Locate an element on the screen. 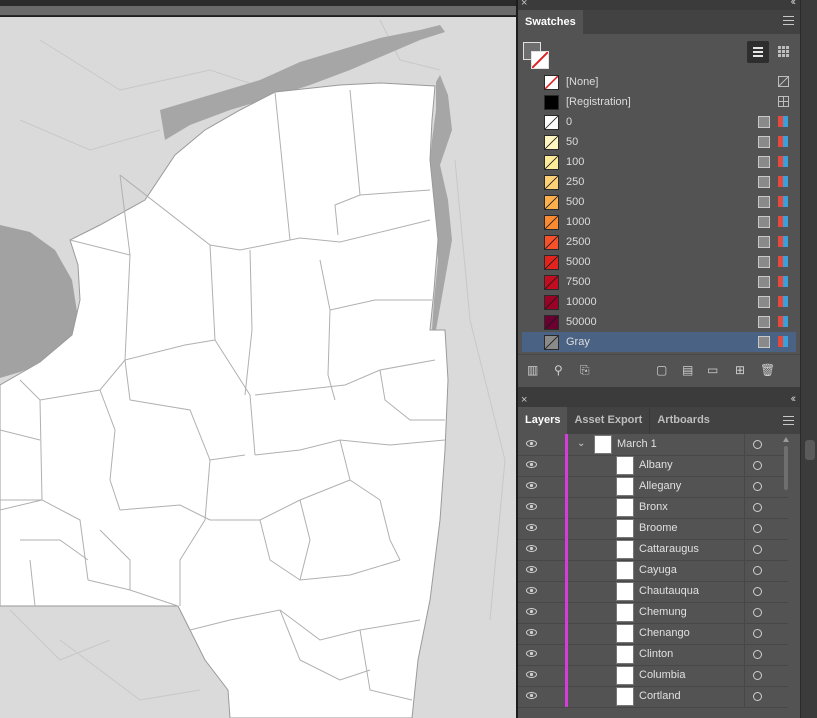 Image resolution: width=817 pixels, height=718 pixels. expand-chevron-icon: ⌄ is located at coordinates (581, 443).